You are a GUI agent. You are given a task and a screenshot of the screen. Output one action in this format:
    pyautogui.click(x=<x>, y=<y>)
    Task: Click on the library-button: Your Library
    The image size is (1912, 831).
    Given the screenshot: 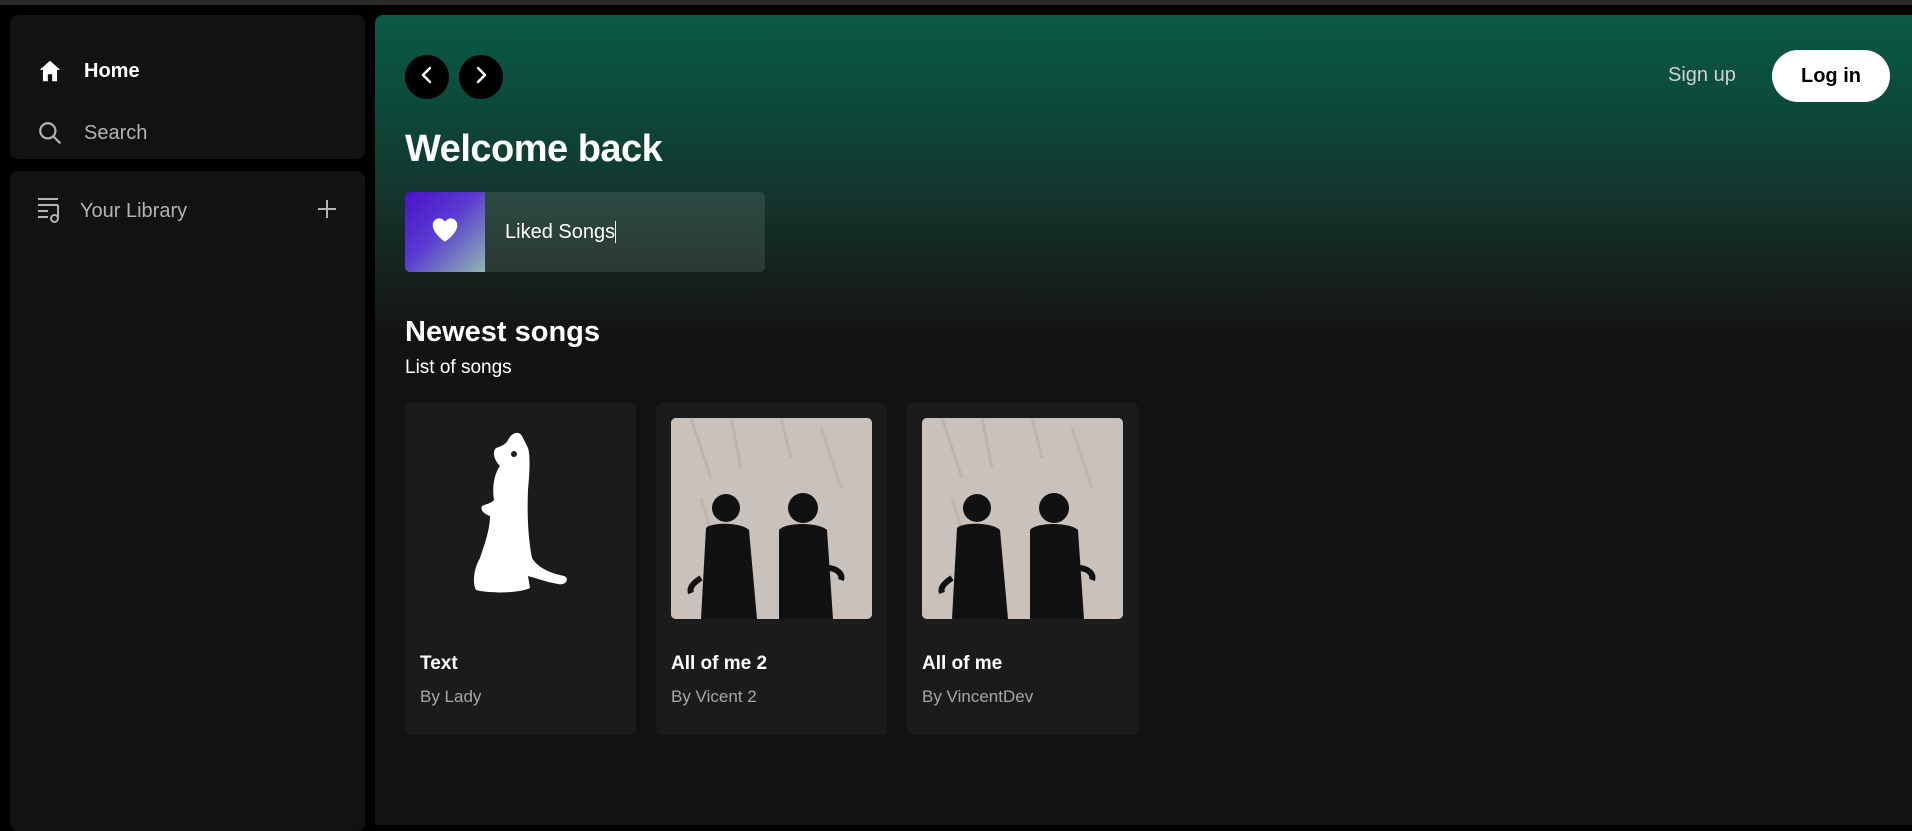 What is the action you would take?
    pyautogui.click(x=111, y=211)
    